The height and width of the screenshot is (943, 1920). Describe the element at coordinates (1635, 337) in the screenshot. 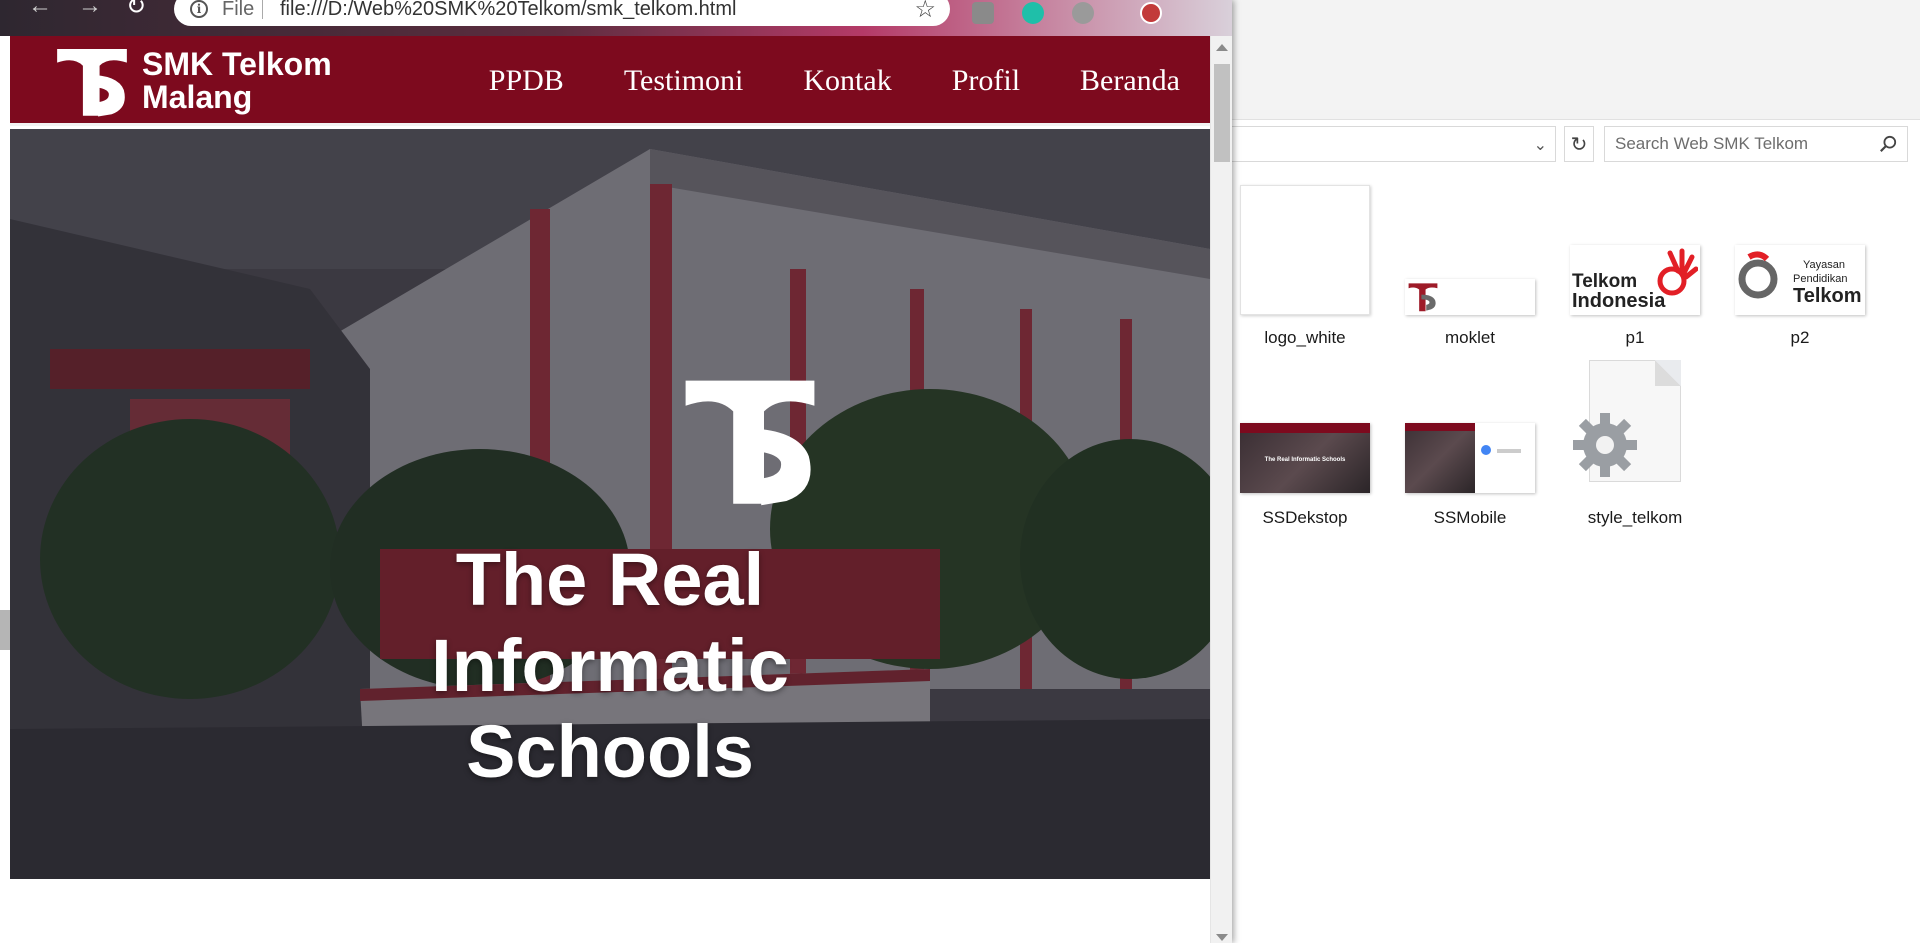

I see `file-name: p1` at that location.